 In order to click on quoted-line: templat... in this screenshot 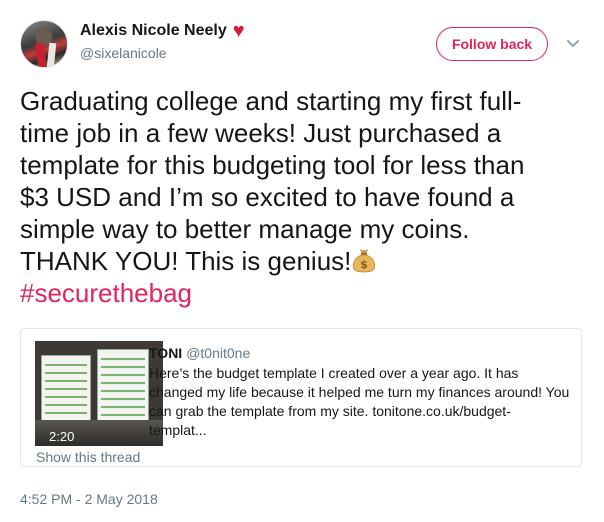, I will do `click(178, 430)`.